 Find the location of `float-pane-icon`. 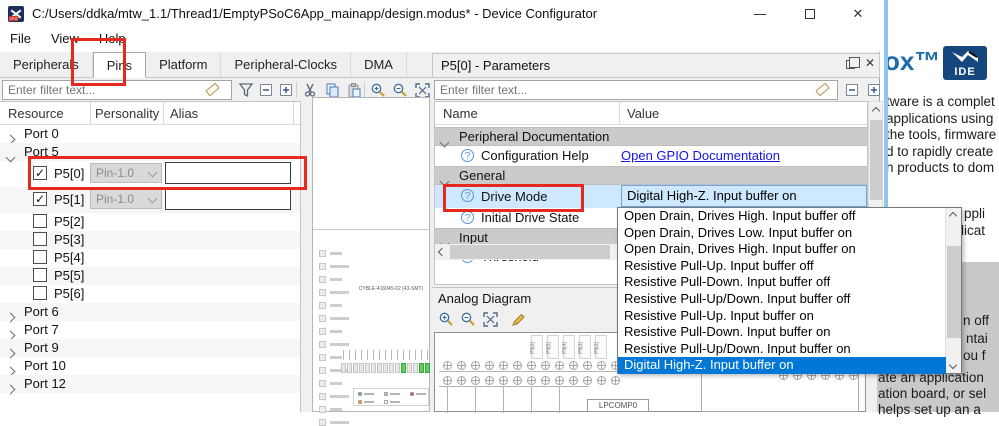

float-pane-icon is located at coordinates (853, 63).